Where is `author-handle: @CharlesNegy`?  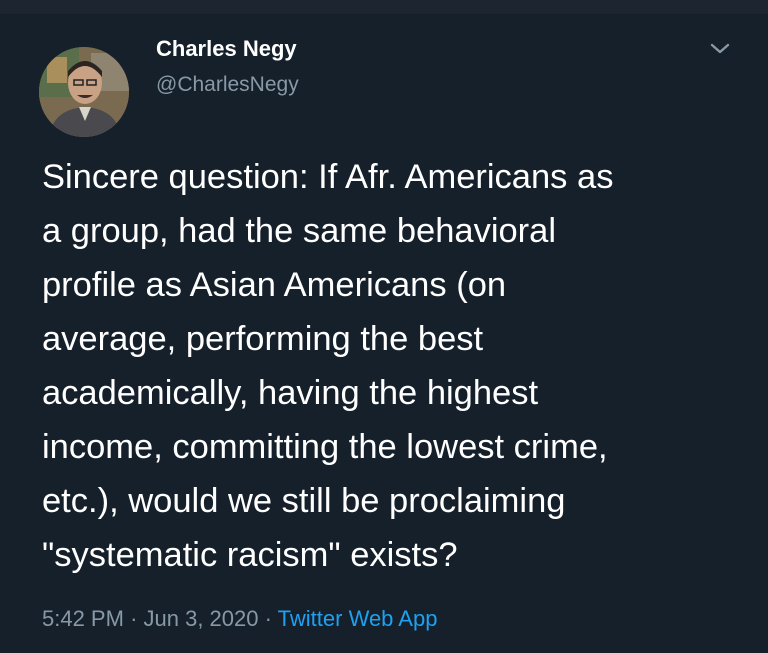
author-handle: @CharlesNegy is located at coordinates (227, 85).